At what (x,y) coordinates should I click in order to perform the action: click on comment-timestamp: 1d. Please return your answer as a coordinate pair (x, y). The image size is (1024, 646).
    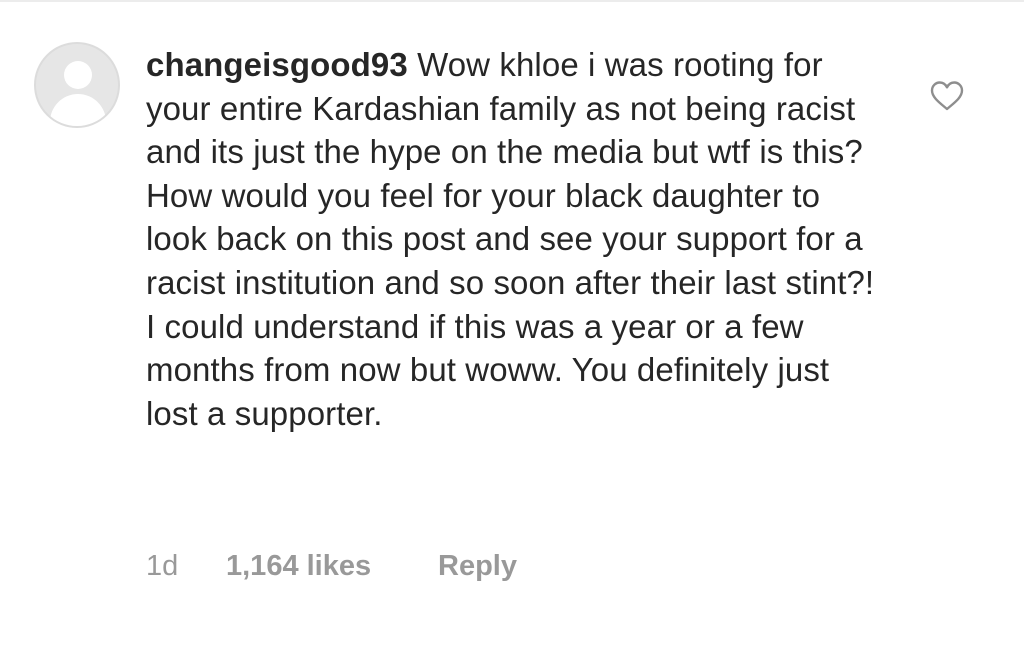
    Looking at the image, I should click on (162, 565).